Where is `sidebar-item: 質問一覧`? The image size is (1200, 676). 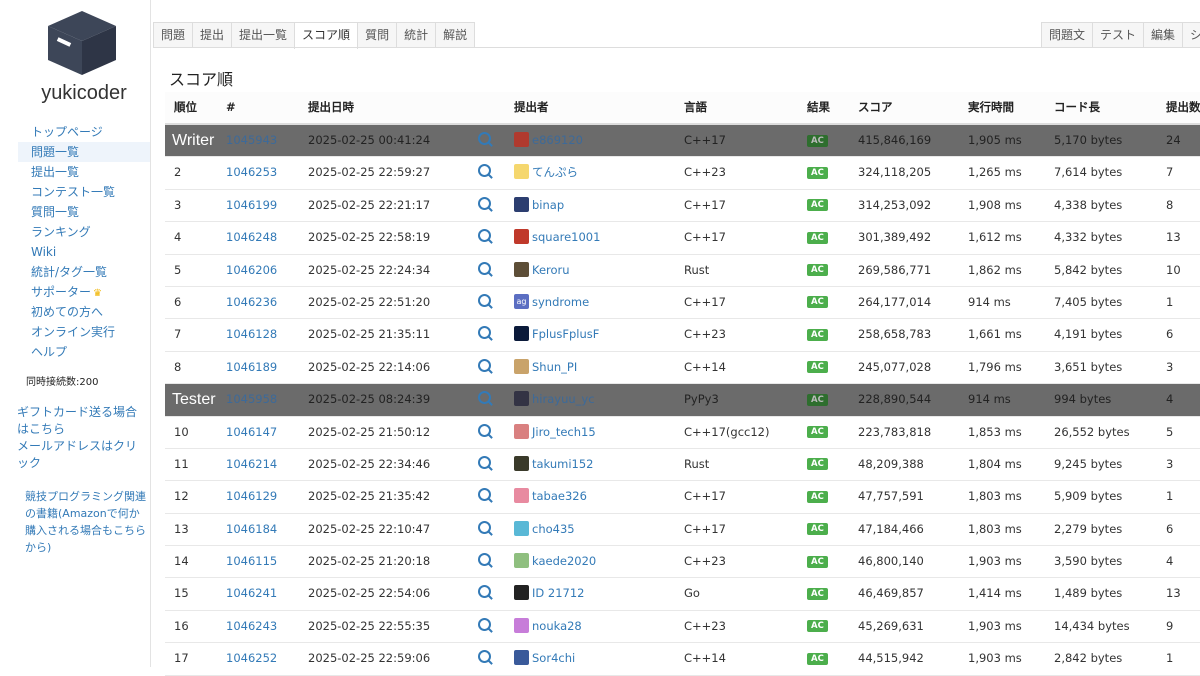 sidebar-item: 質問一覧 is located at coordinates (84, 212).